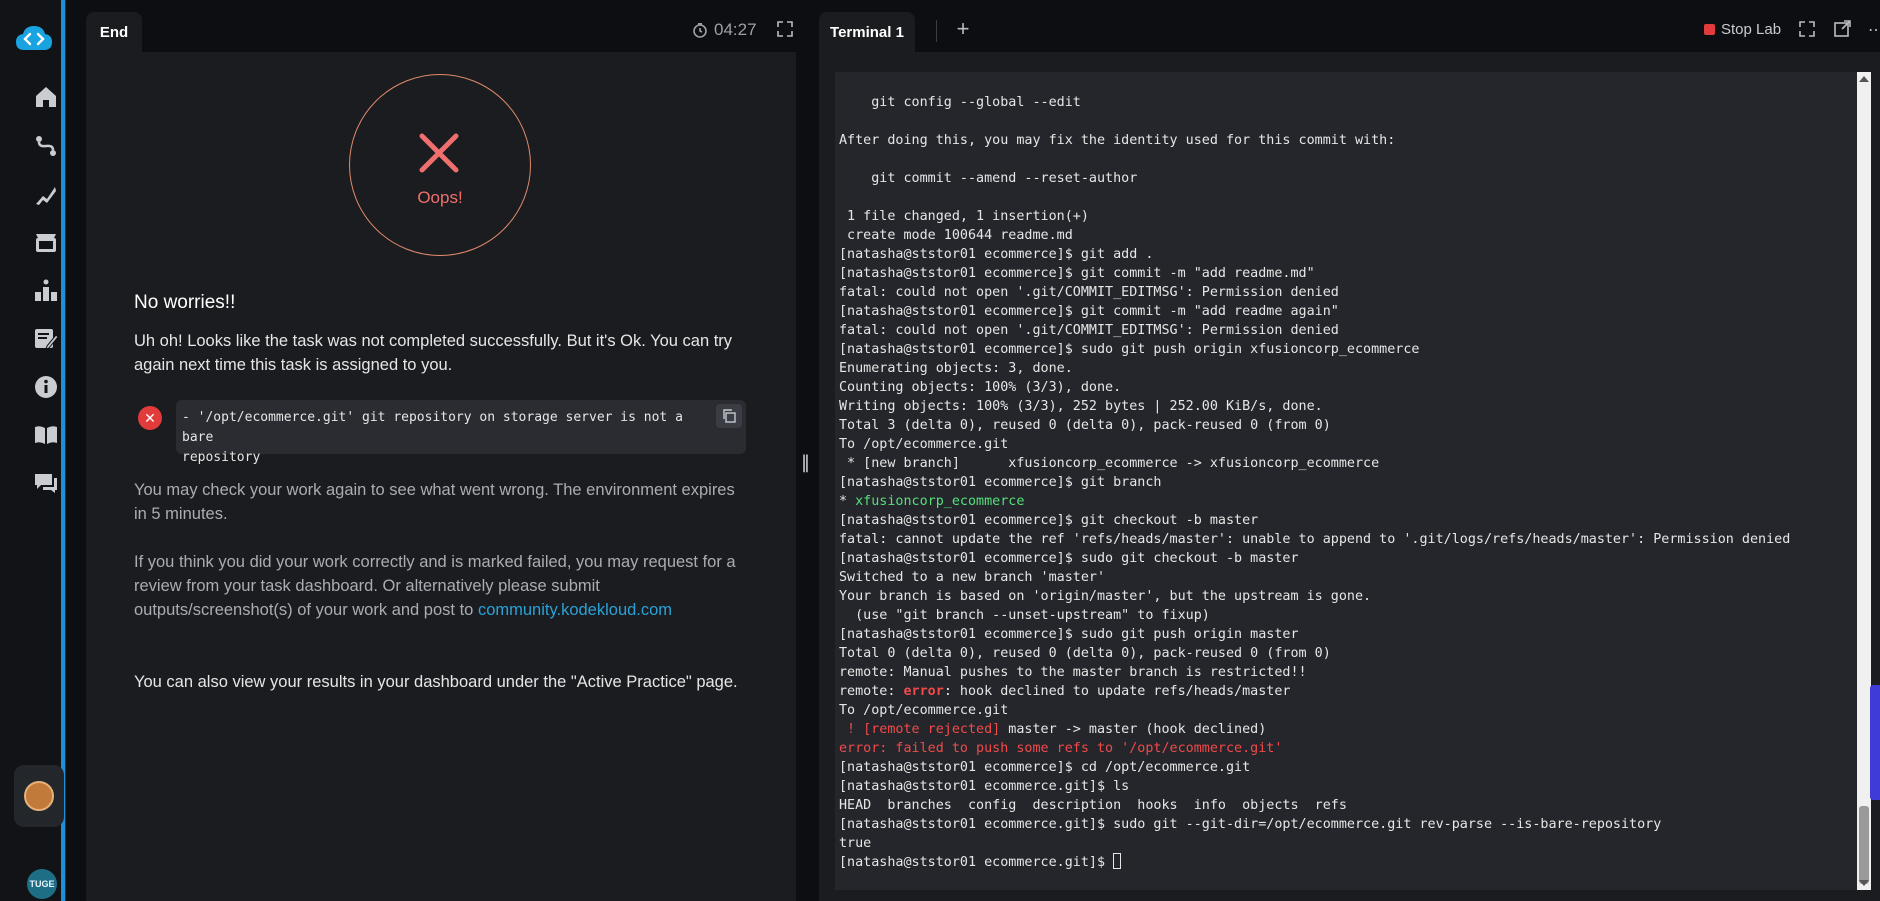  Describe the element at coordinates (1117, 861) in the screenshot. I see `terminal-cursor` at that location.